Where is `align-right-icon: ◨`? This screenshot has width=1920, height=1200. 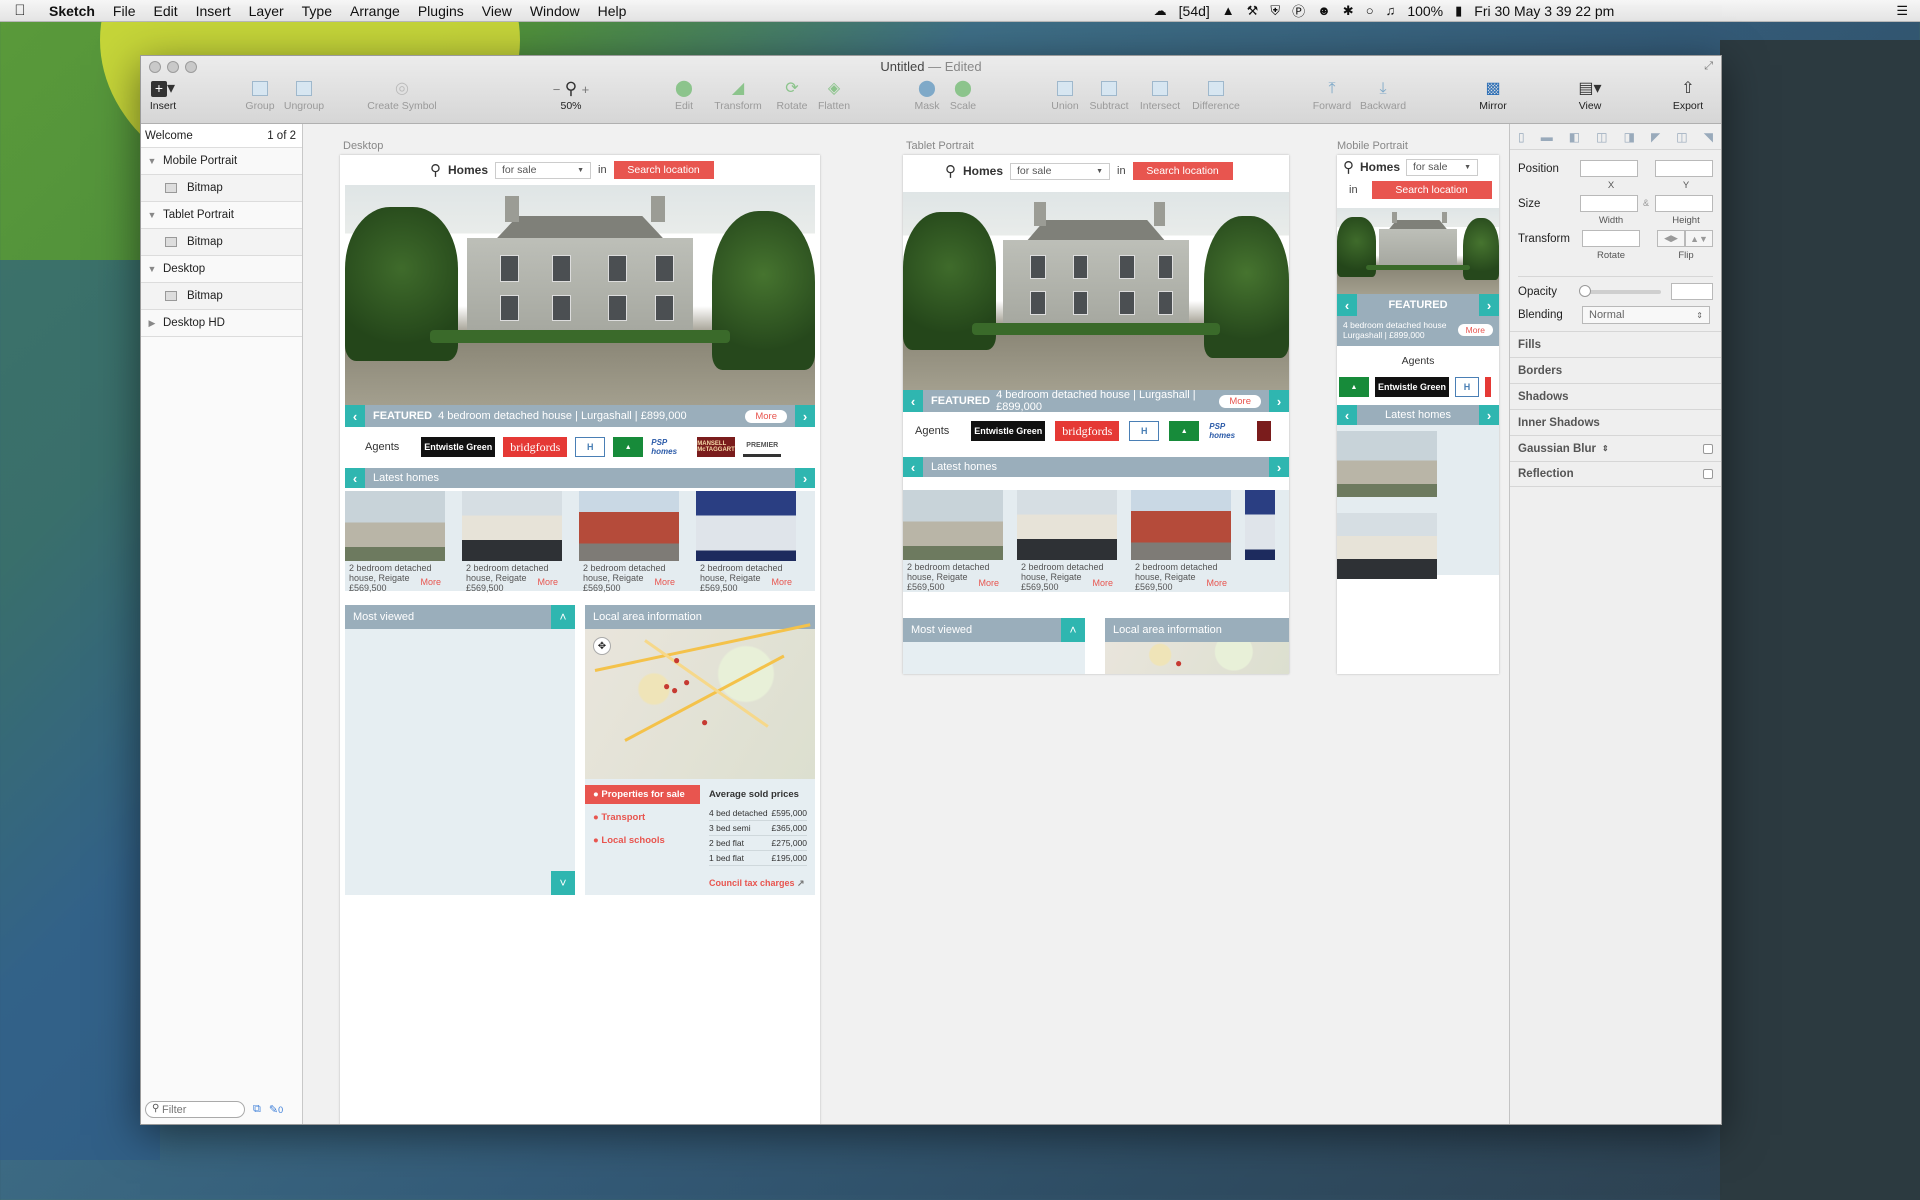 align-right-icon: ◨ is located at coordinates (1629, 137).